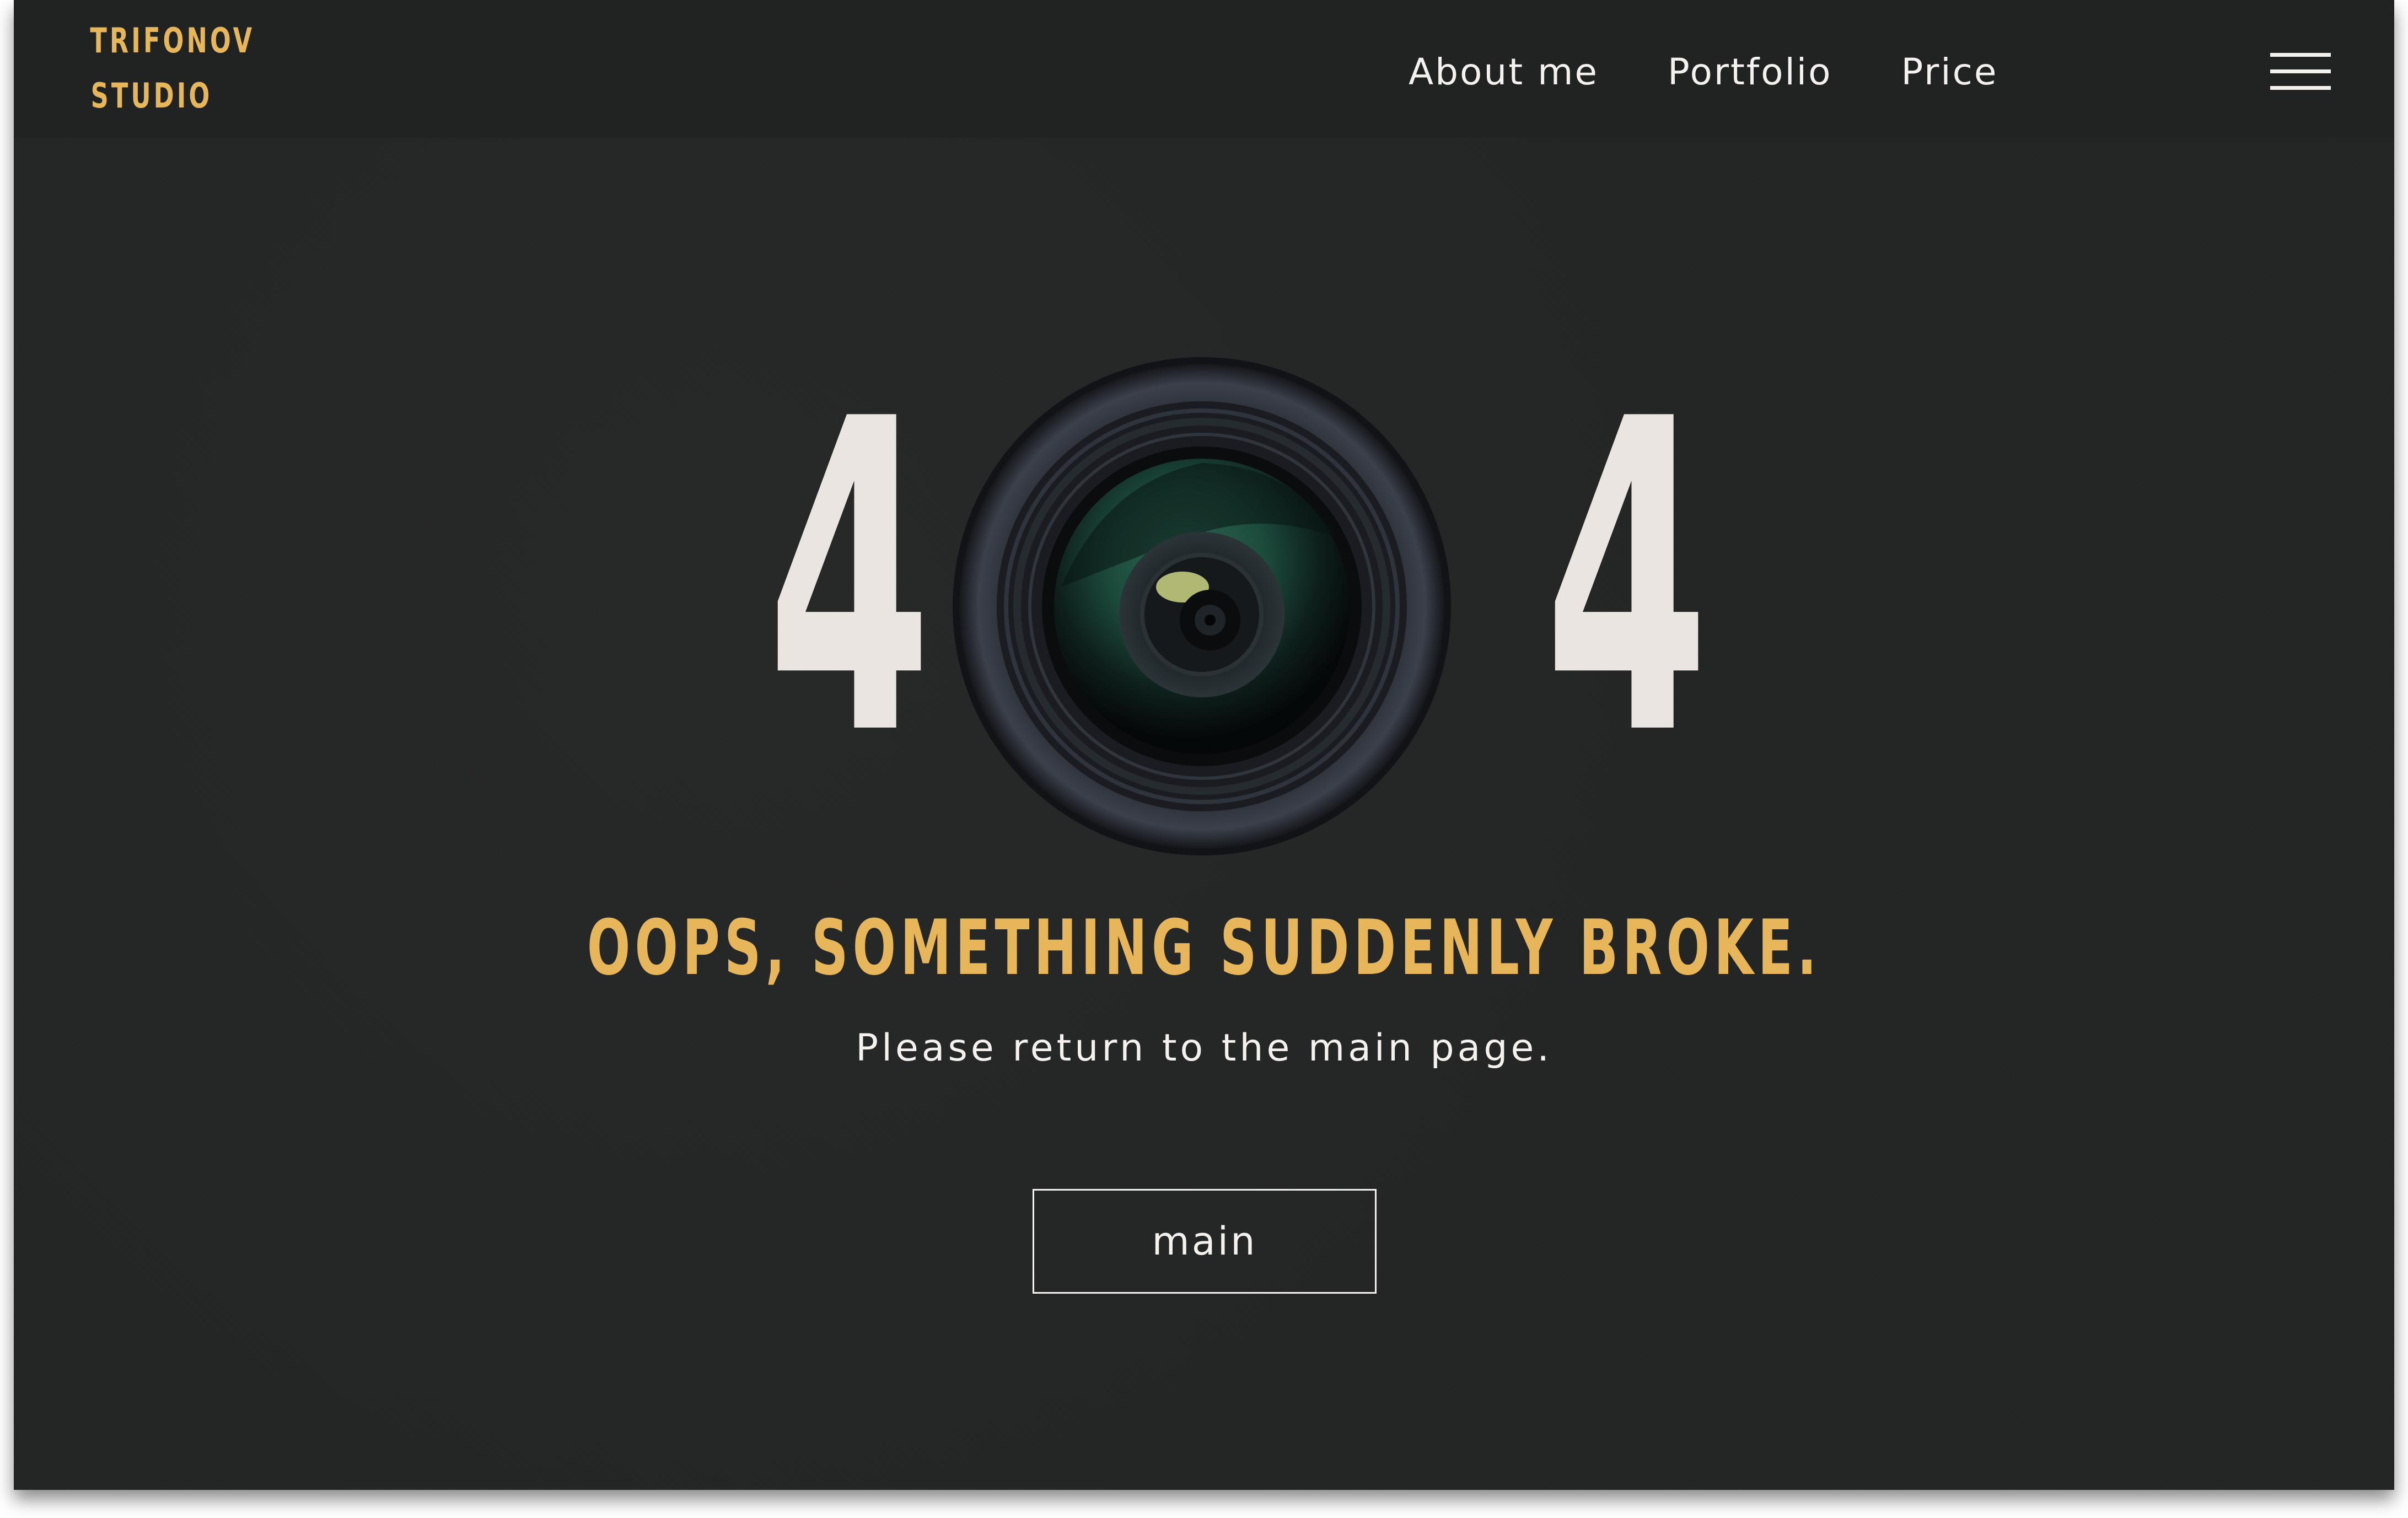 The width and height of the screenshot is (2408, 1518). What do you see at coordinates (1202, 606) in the screenshot?
I see `camera-lens-image` at bounding box center [1202, 606].